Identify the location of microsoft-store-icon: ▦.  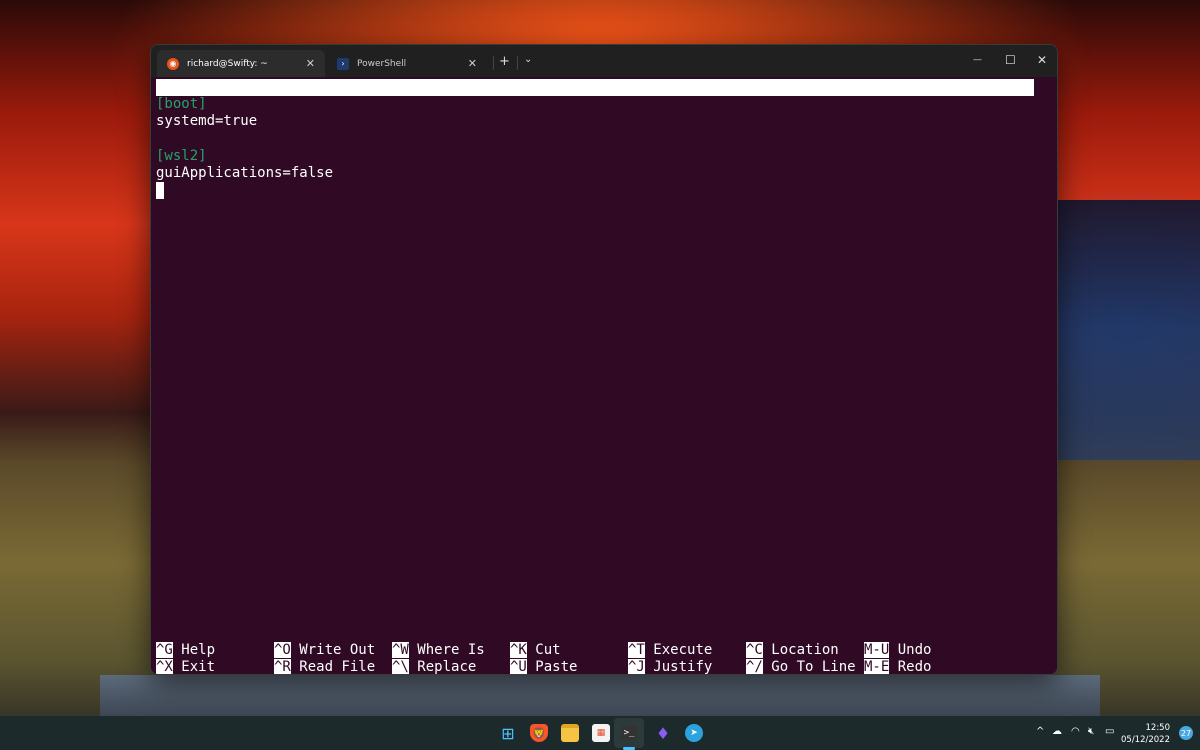
(601, 733).